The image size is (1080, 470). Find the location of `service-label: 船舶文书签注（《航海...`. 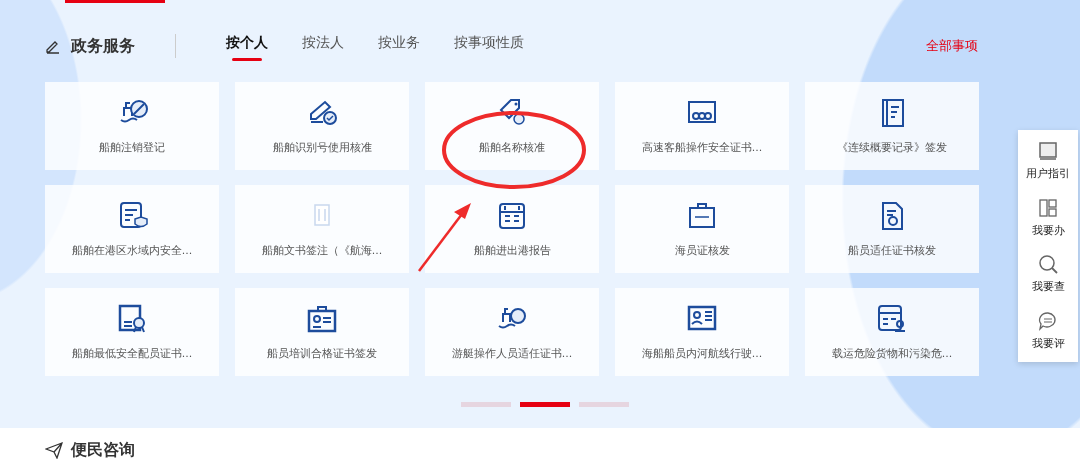

service-label: 船舶文书签注（《航海... is located at coordinates (322, 250).